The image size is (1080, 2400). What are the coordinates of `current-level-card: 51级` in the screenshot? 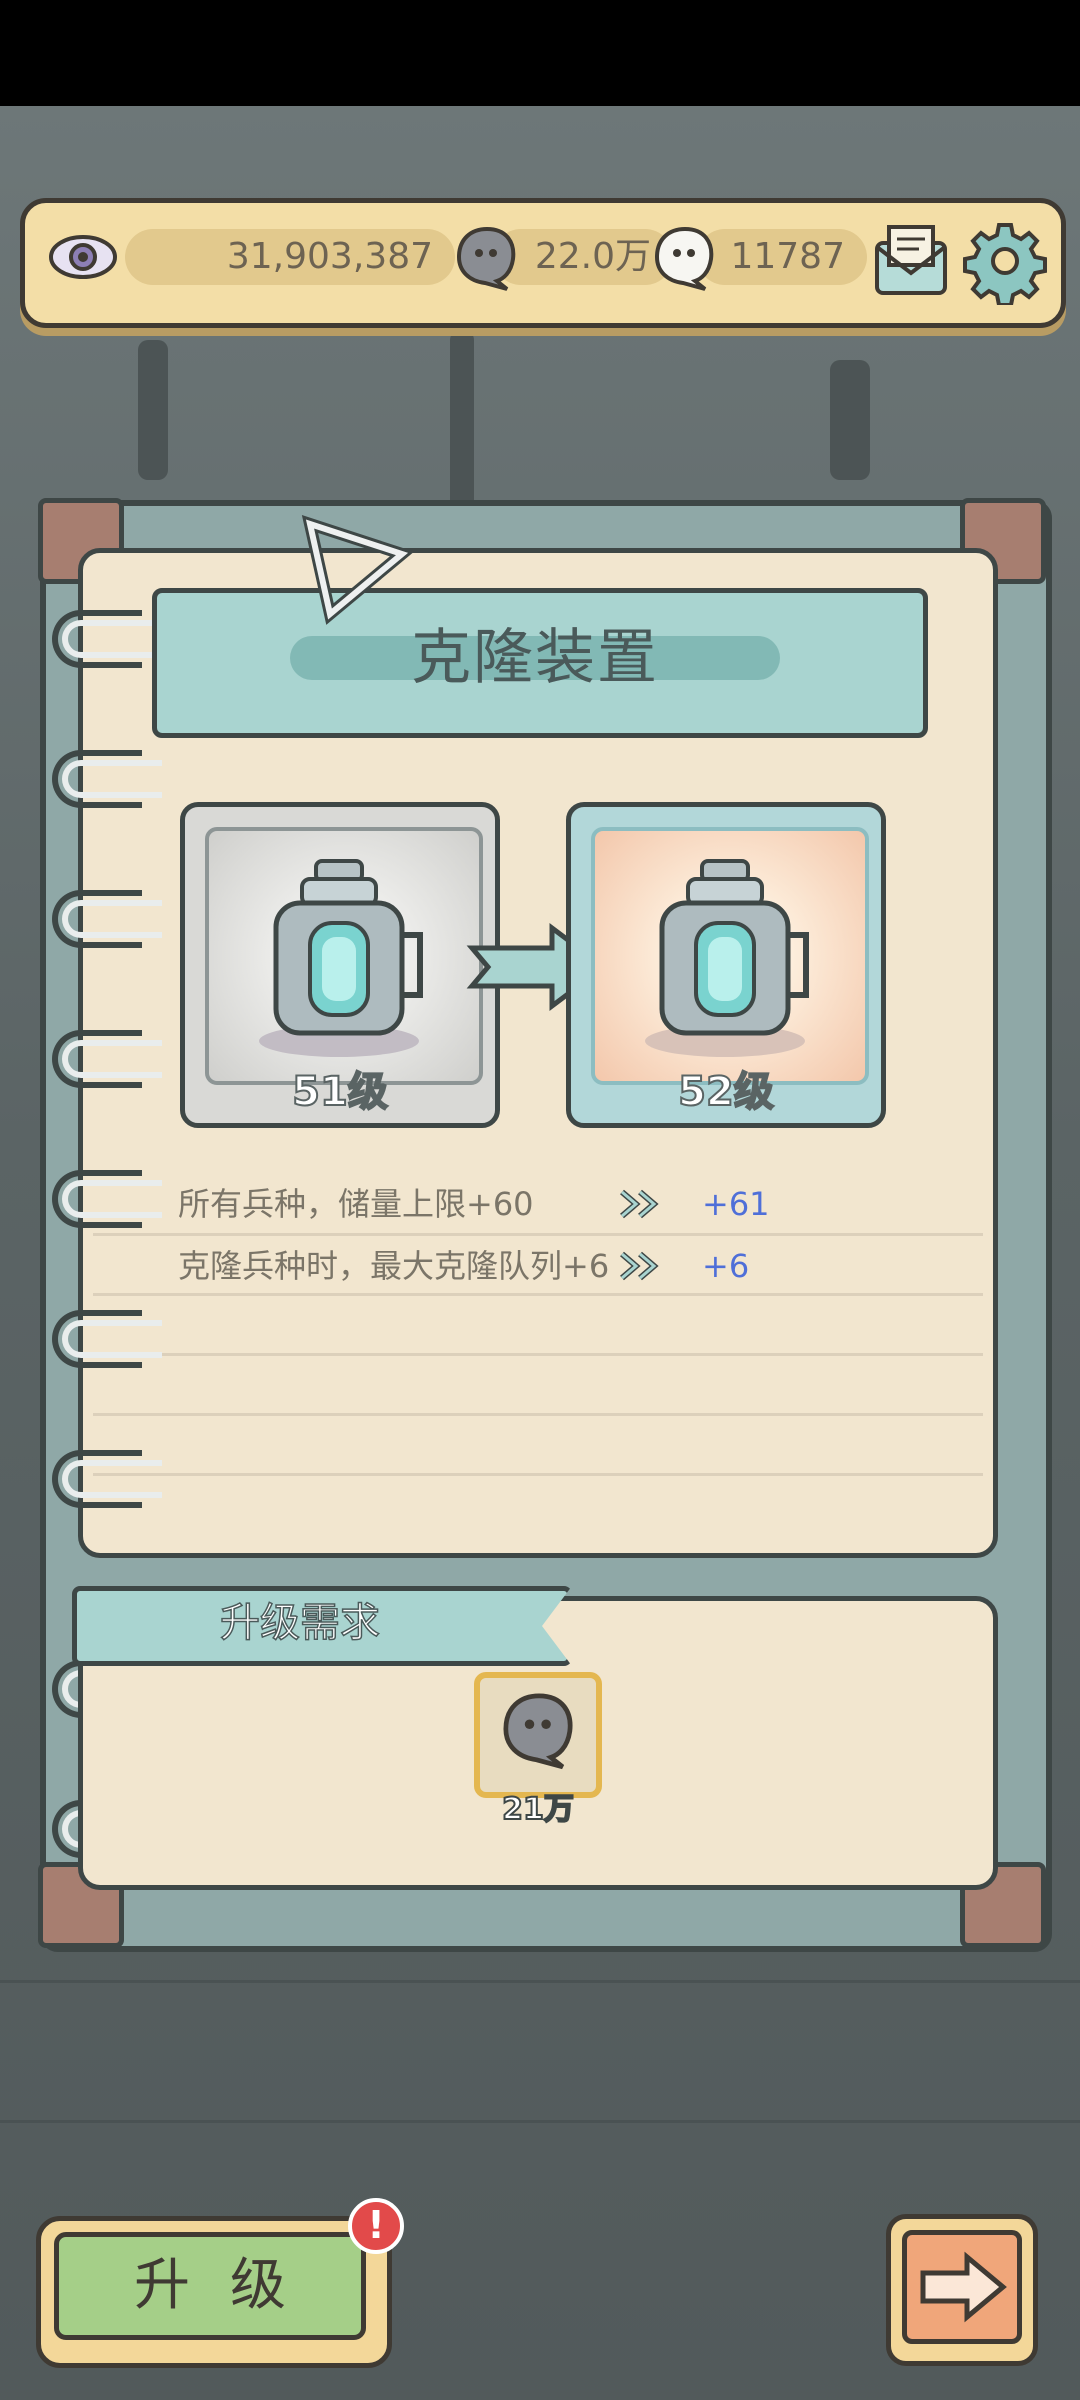 It's located at (340, 965).